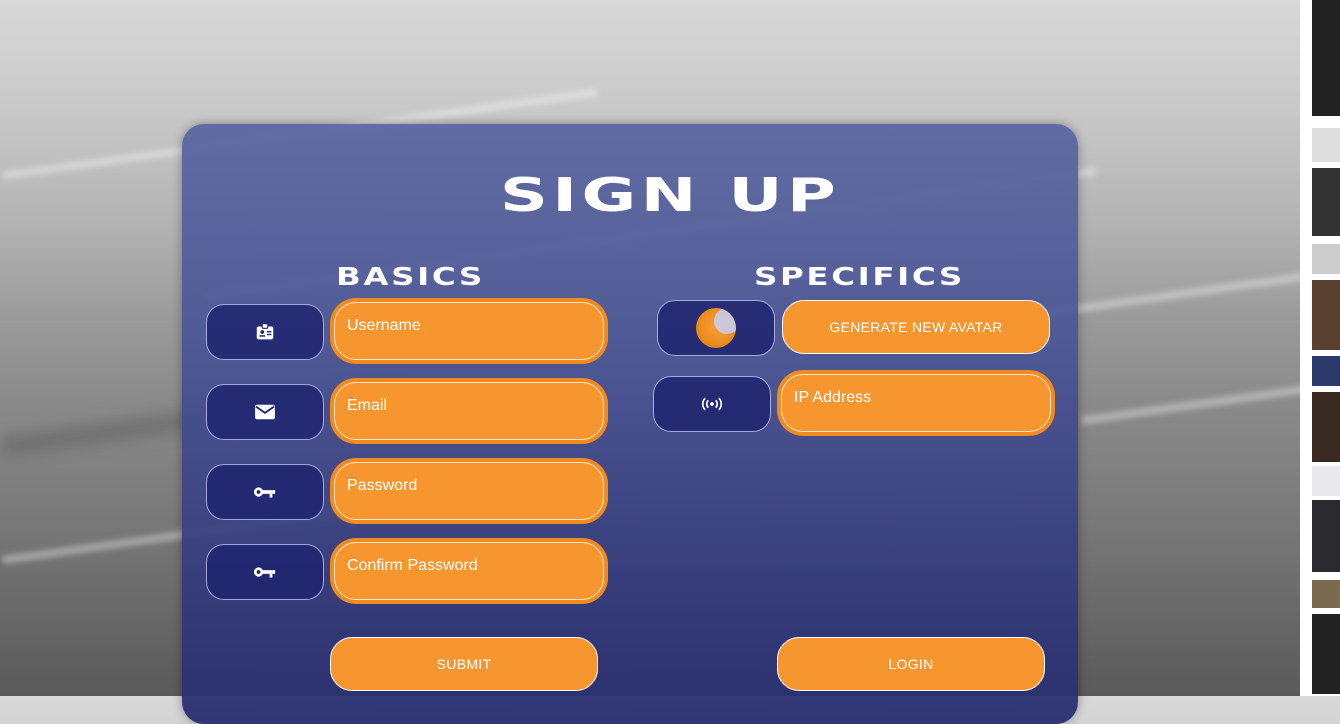 The image size is (1340, 724). What do you see at coordinates (410, 276) in the screenshot?
I see `basics-heading: BASICS` at bounding box center [410, 276].